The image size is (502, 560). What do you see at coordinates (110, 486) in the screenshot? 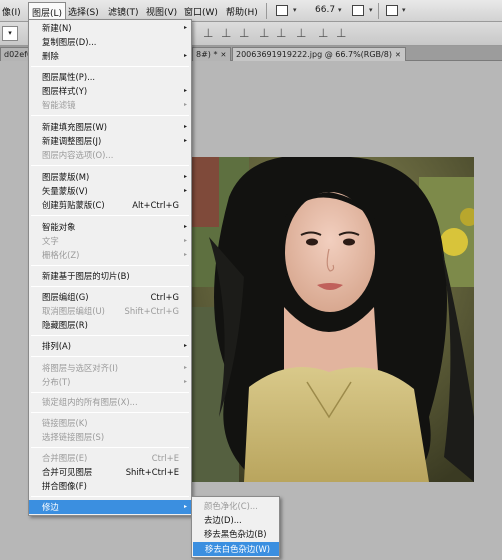
I see `menu-item-flatten-image: 拼合图像(F)` at bounding box center [110, 486].